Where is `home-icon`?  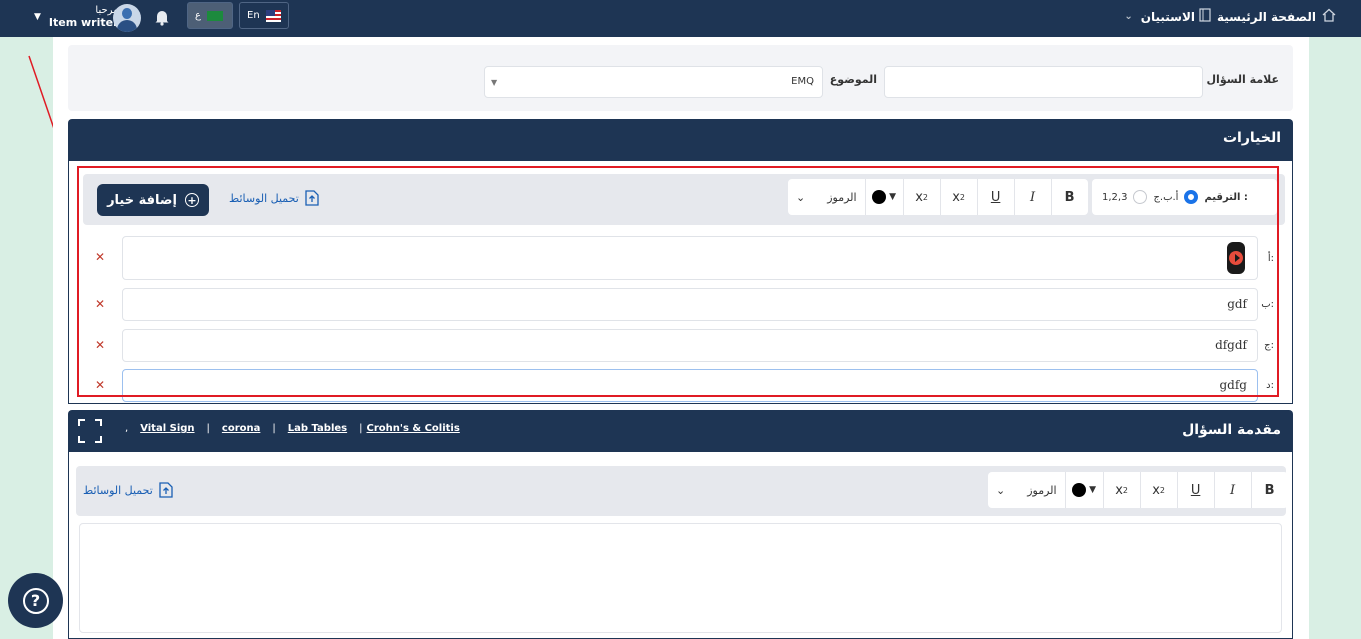
home-icon is located at coordinates (1329, 16).